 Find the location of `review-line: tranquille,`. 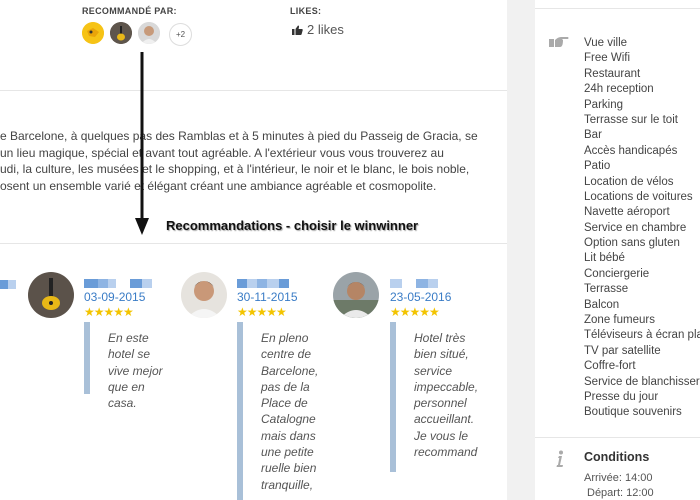

review-line: tranquille, is located at coordinates (287, 484).